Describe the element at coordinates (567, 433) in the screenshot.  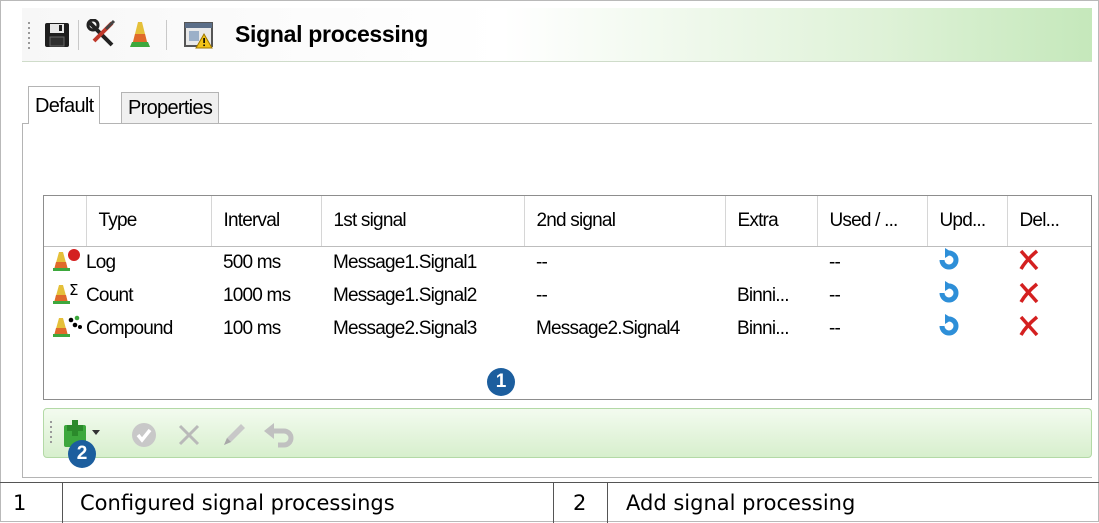
I see `action-toolbar` at that location.